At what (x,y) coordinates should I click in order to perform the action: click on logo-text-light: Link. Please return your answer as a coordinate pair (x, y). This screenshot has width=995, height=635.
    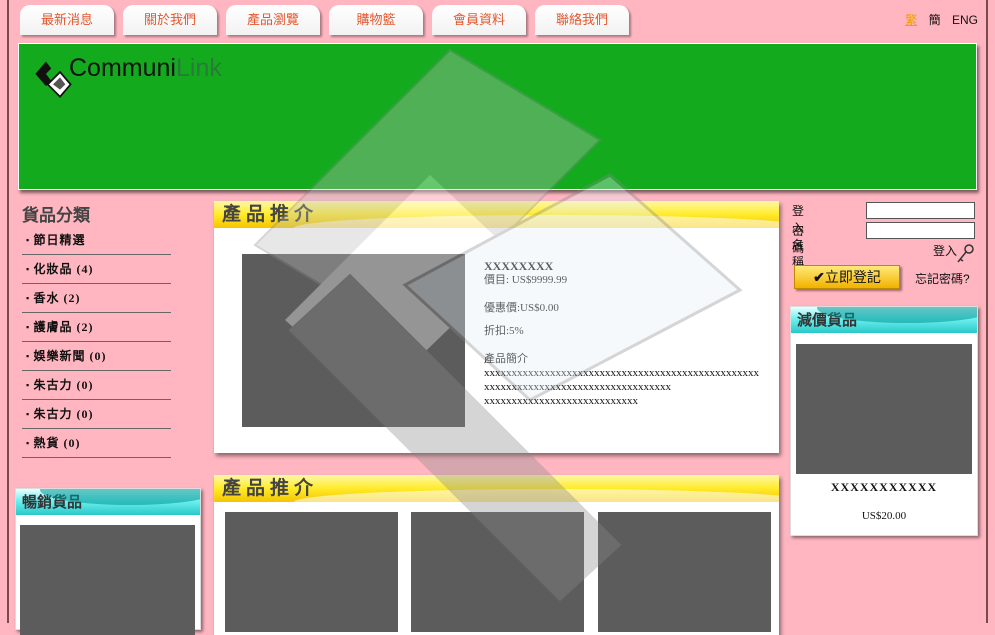
    Looking at the image, I should click on (198, 68).